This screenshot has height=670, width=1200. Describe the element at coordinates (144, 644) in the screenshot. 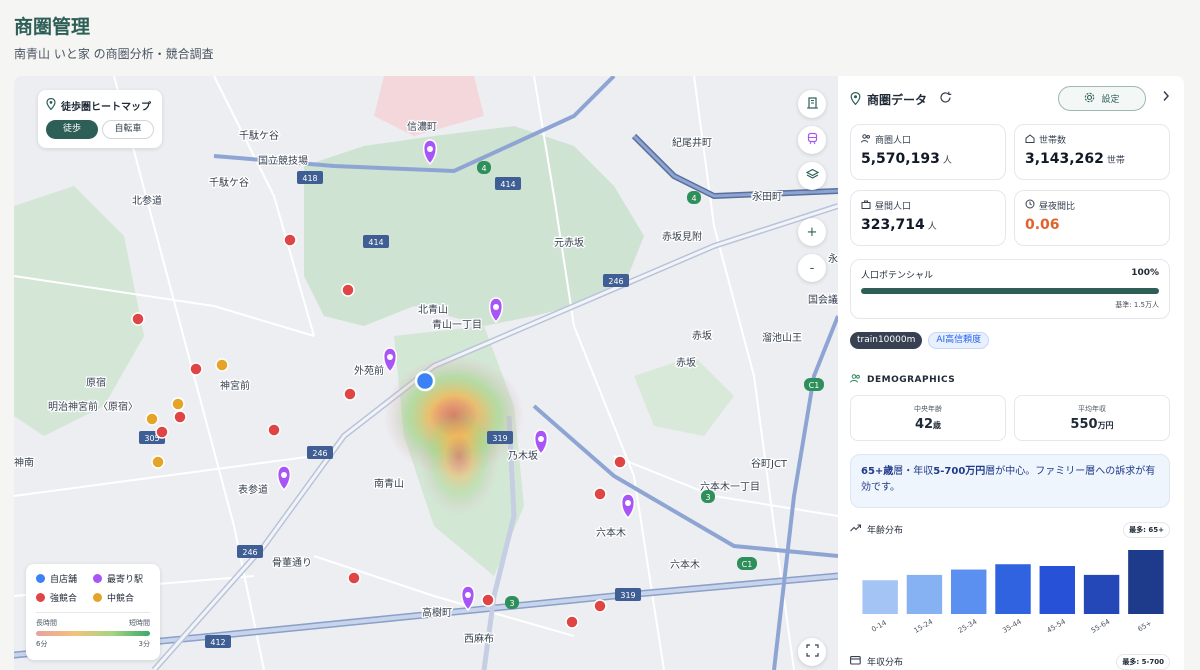

I see `legend-3min: 3分` at that location.